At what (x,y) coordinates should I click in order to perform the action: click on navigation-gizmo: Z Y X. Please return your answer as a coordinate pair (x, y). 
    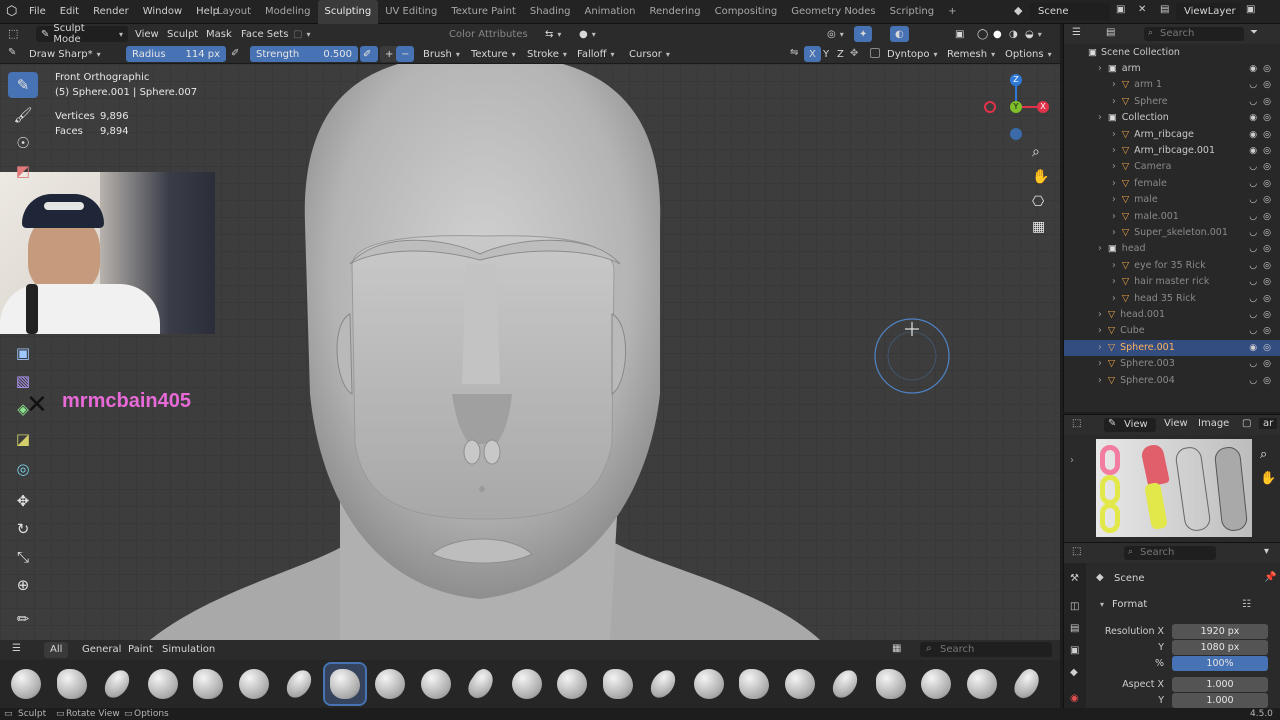
    Looking at the image, I should click on (1016, 110).